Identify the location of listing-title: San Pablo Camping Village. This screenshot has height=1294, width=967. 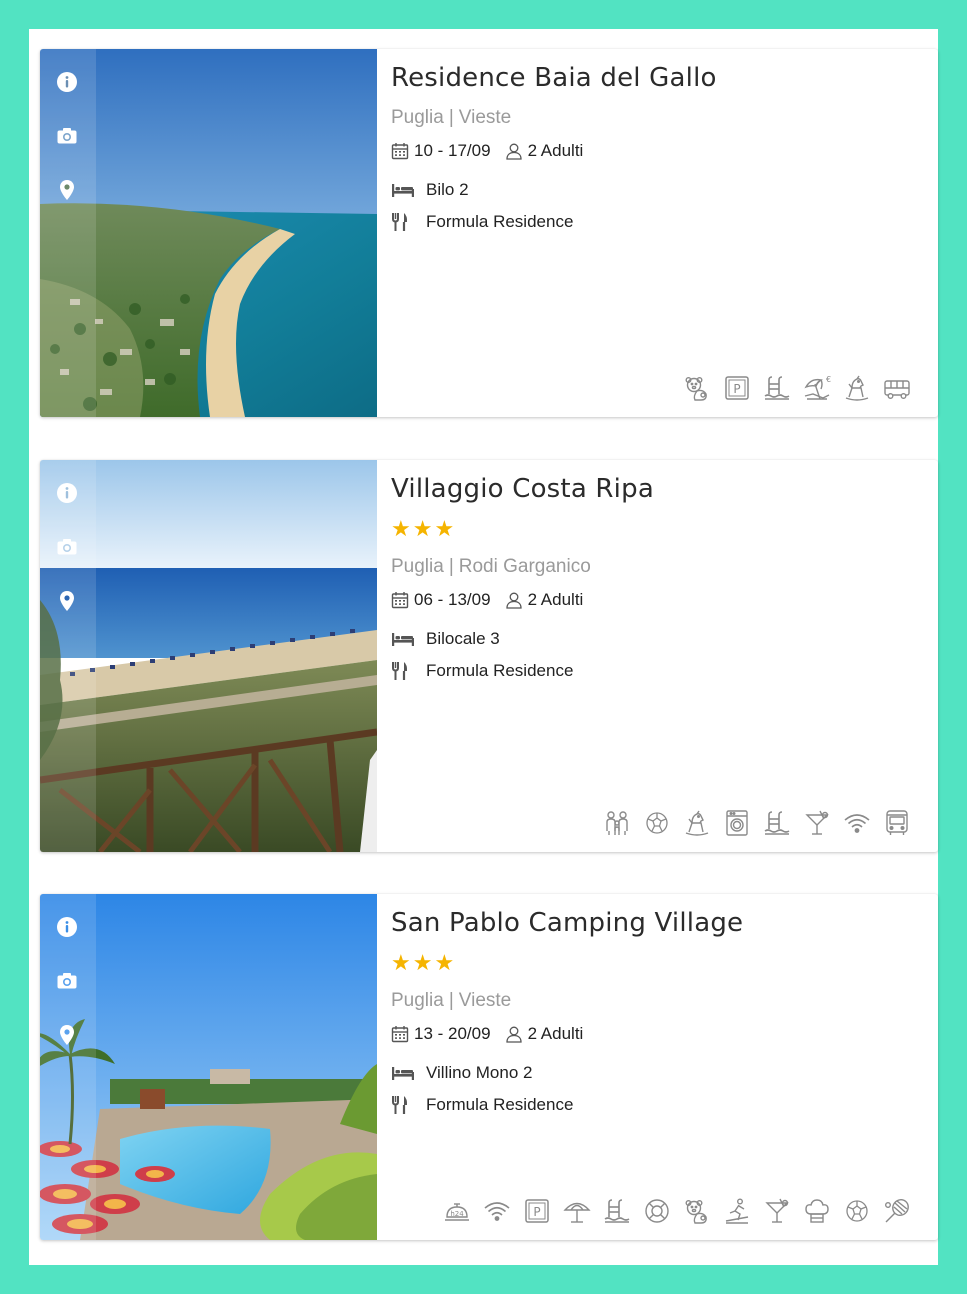
(567, 923).